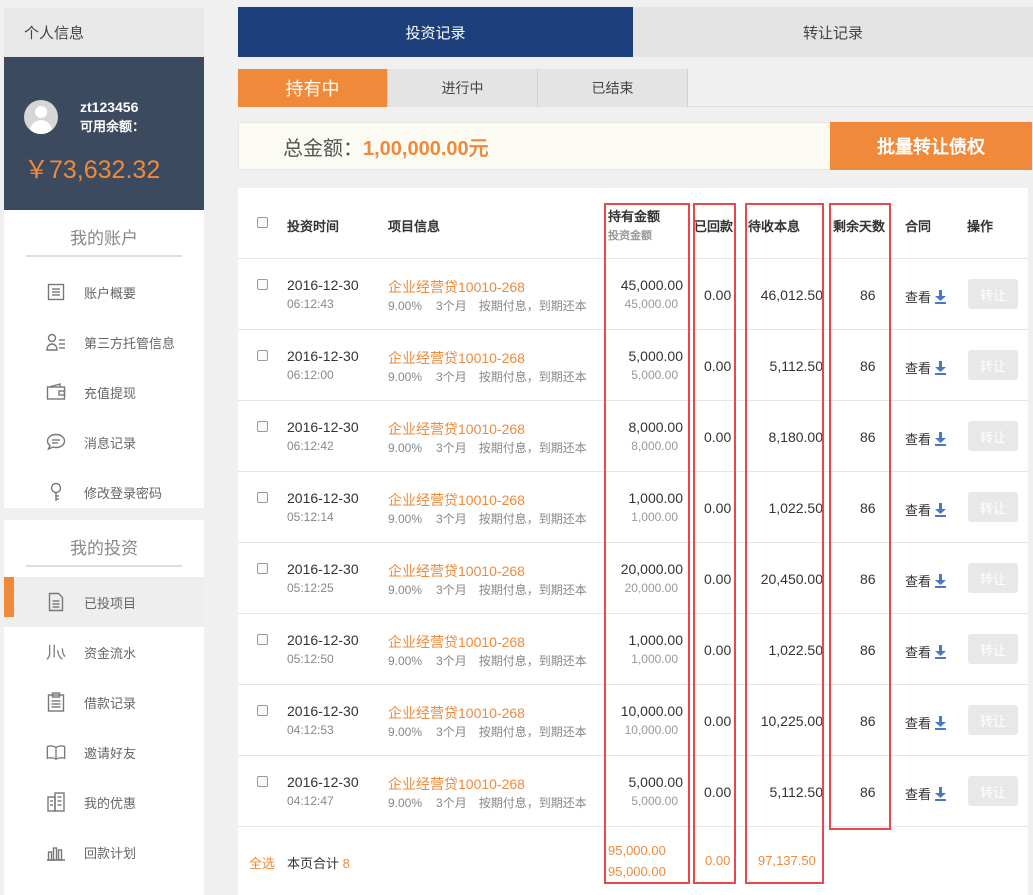 The width and height of the screenshot is (1033, 895). What do you see at coordinates (310, 730) in the screenshot?
I see `invest-time: 04:12:53` at bounding box center [310, 730].